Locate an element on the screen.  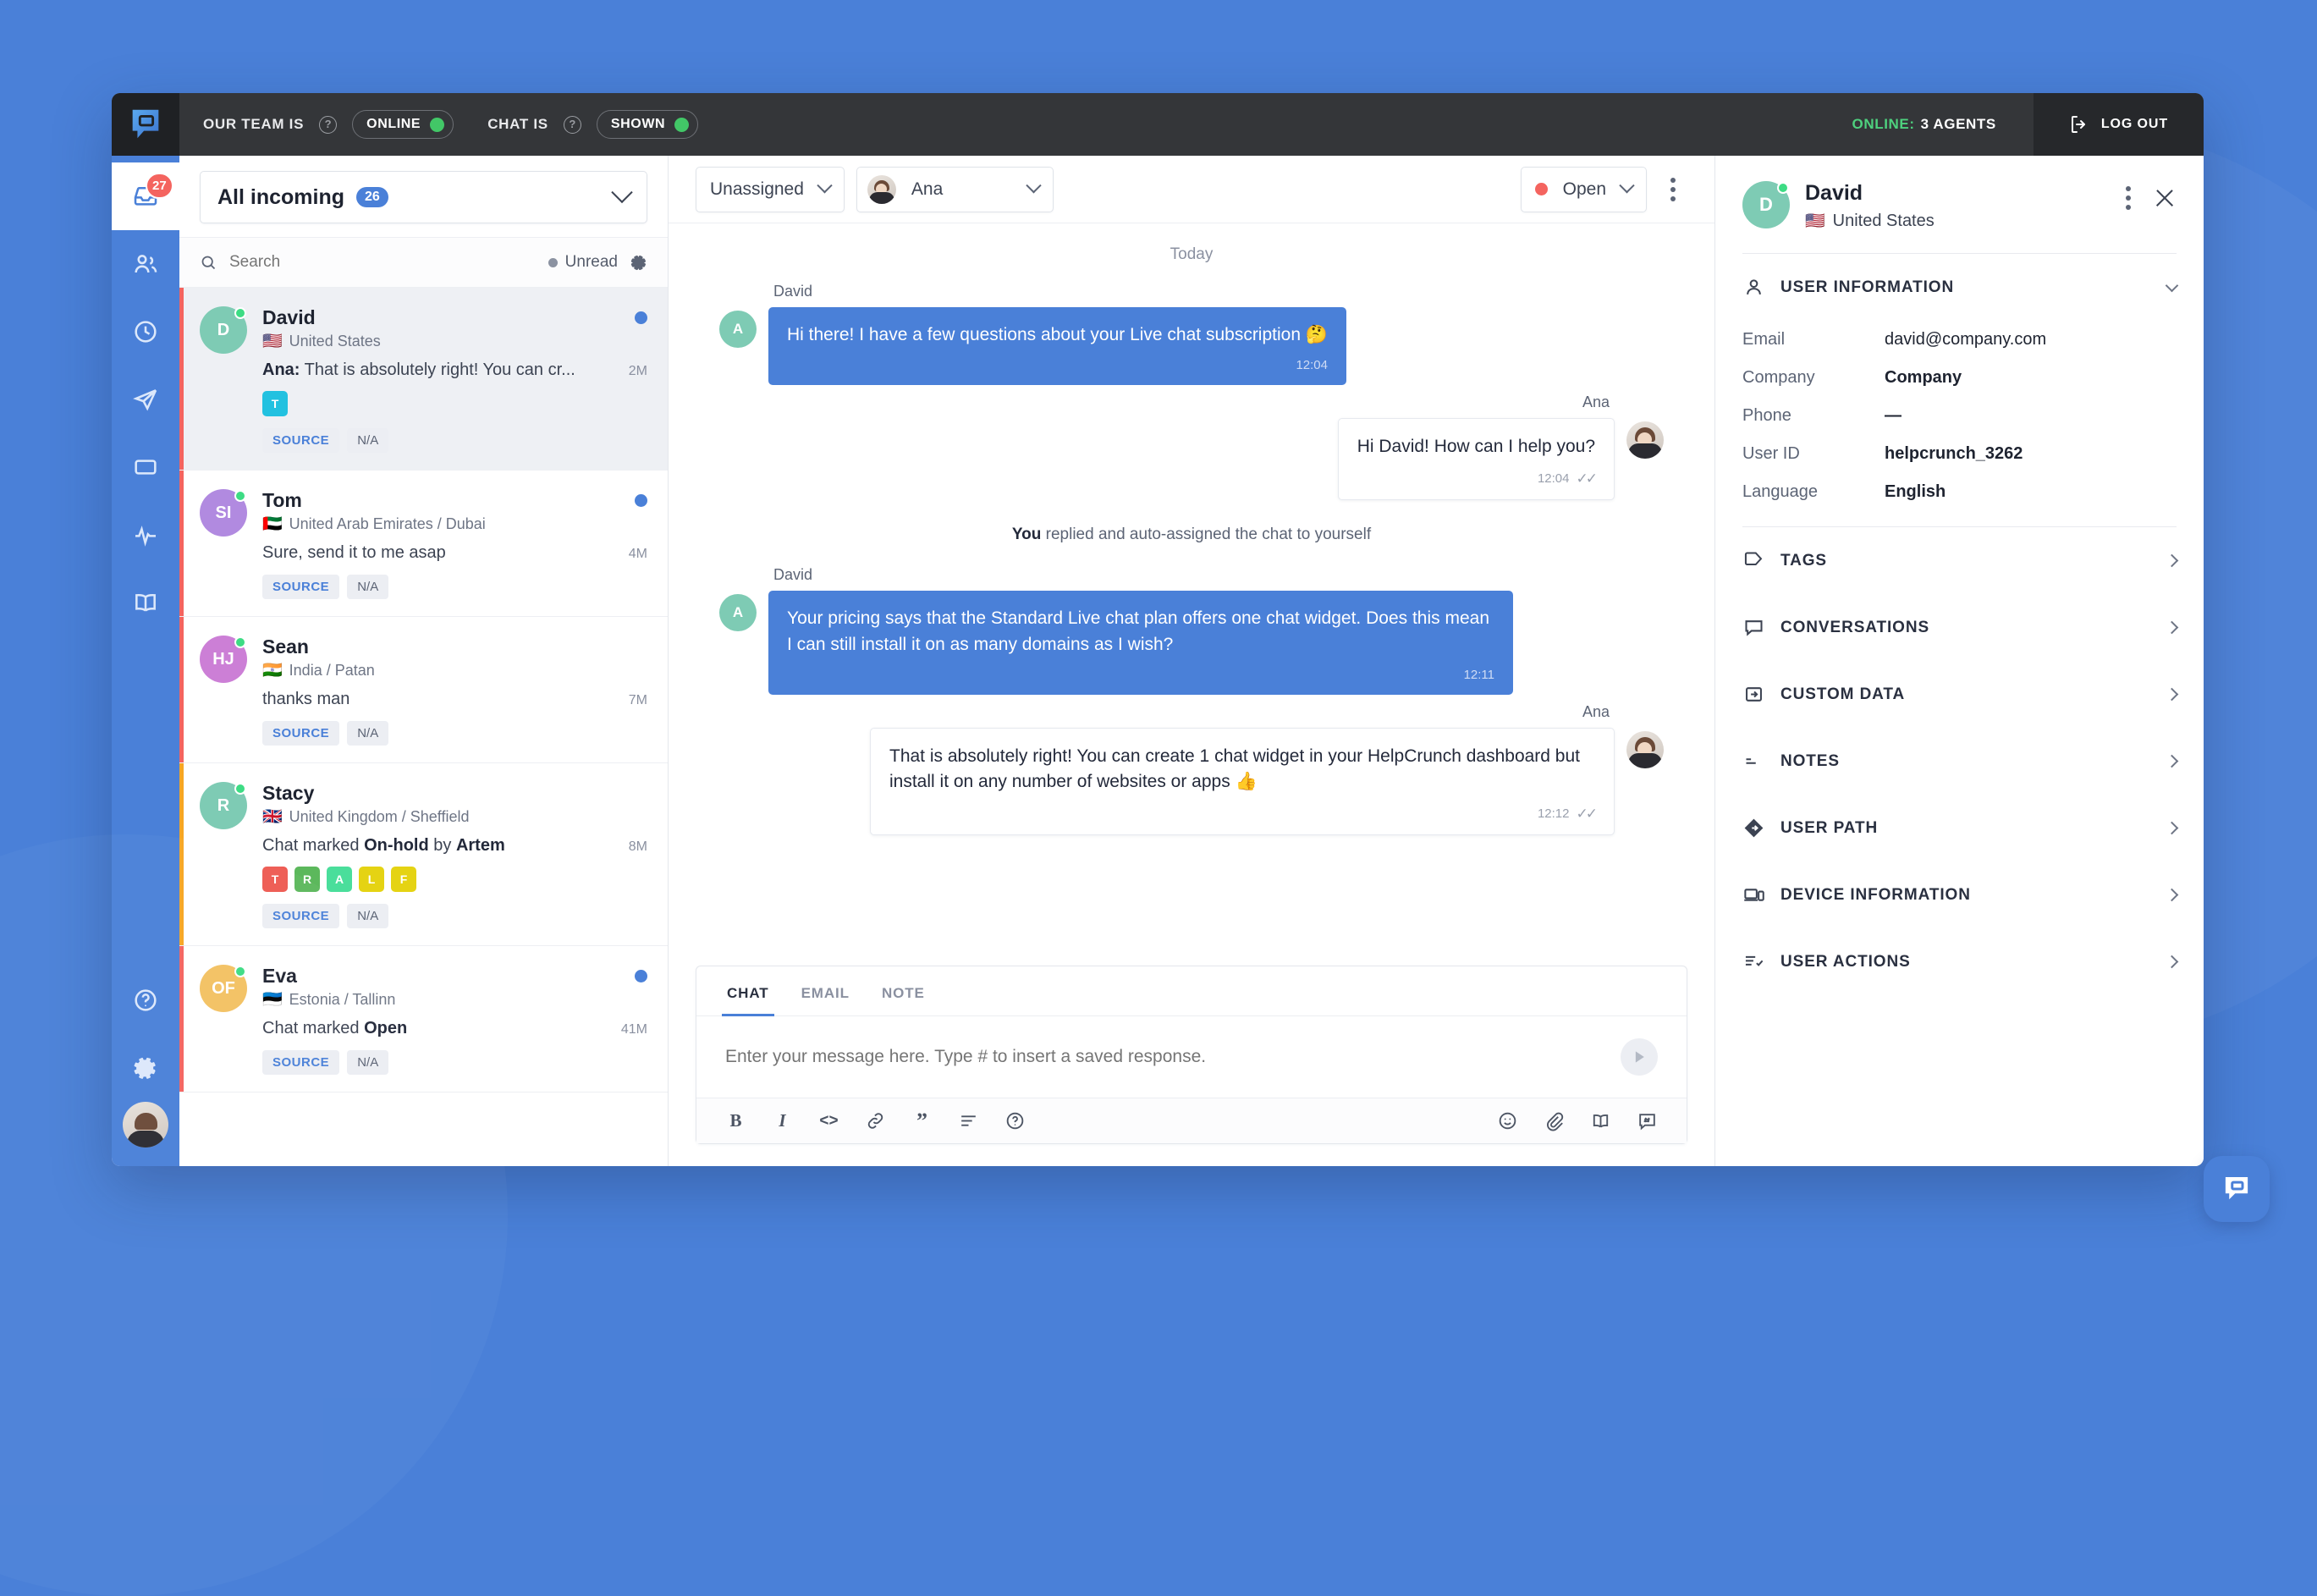
close-icon is located at coordinates (2165, 198).